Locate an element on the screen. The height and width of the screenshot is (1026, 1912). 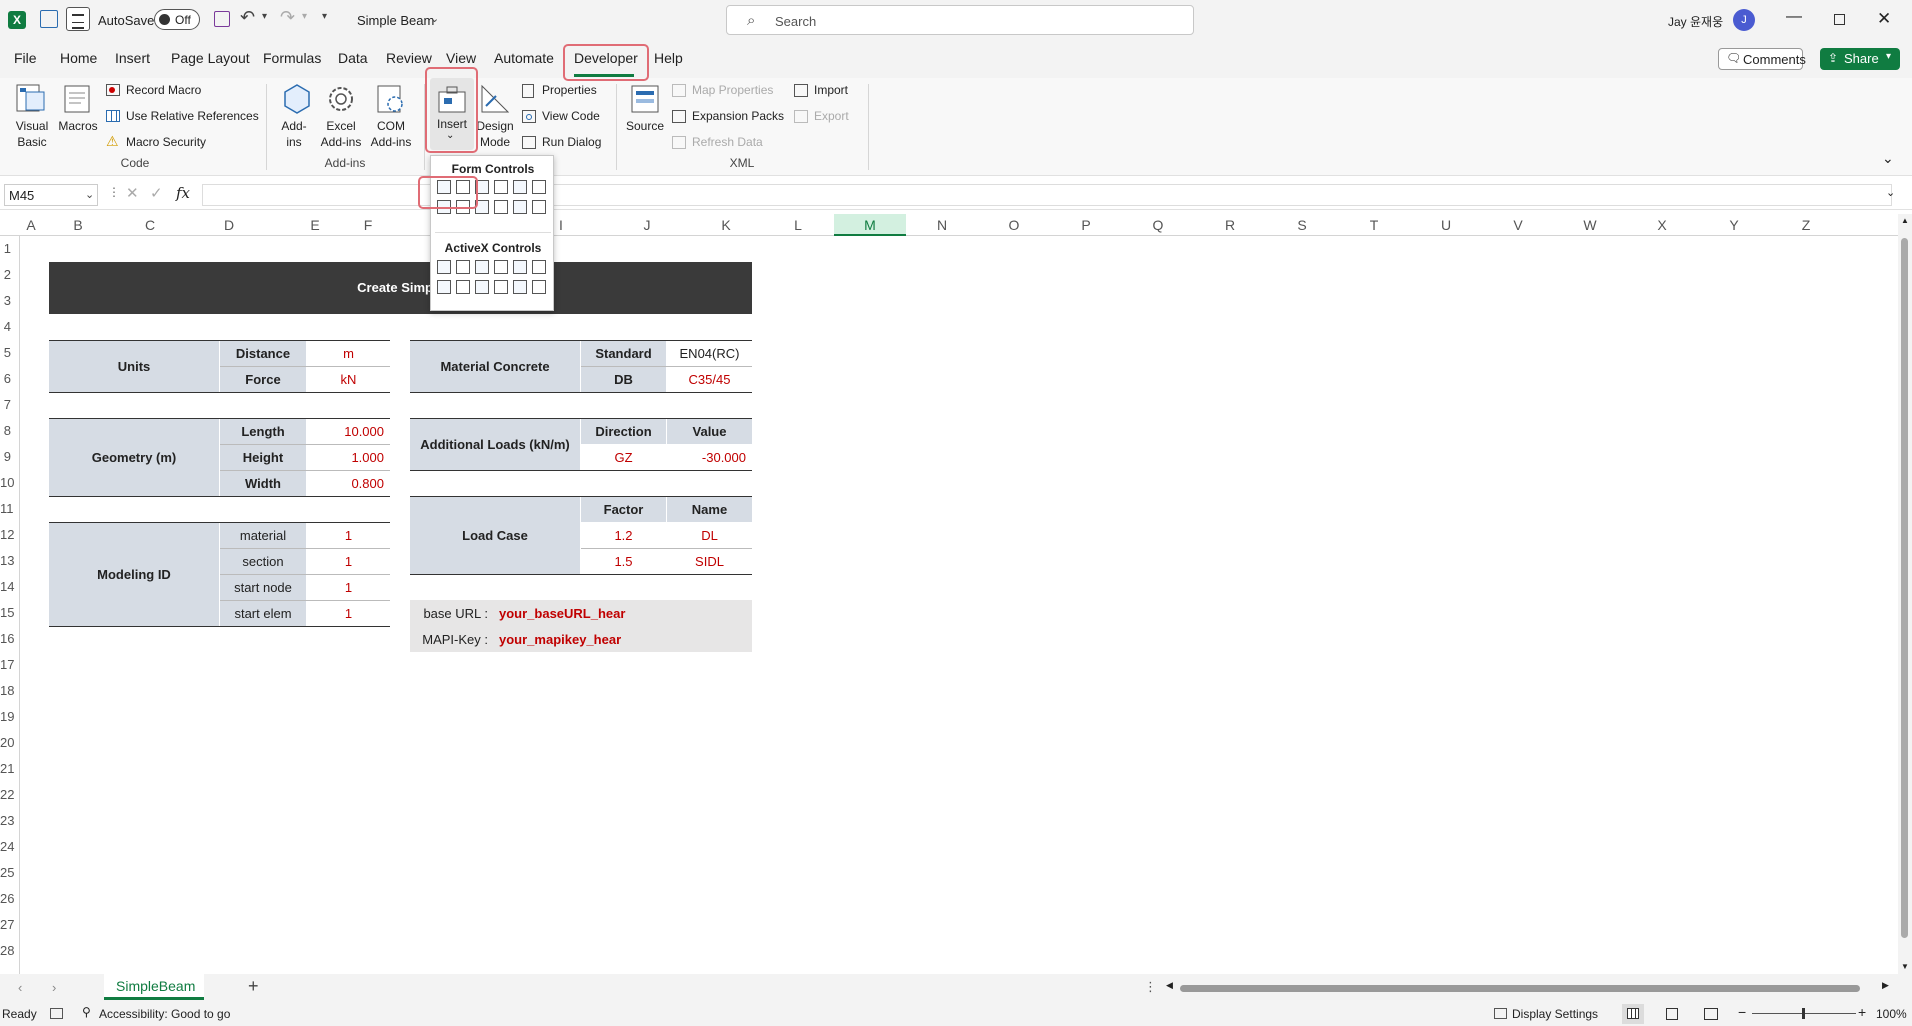
enter-icon: ✓ is located at coordinates (156, 193).